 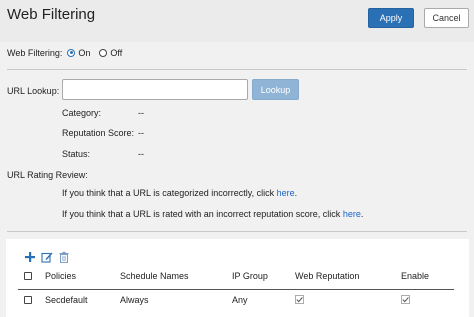 I want to click on category-value: --, so click(x=141, y=113).